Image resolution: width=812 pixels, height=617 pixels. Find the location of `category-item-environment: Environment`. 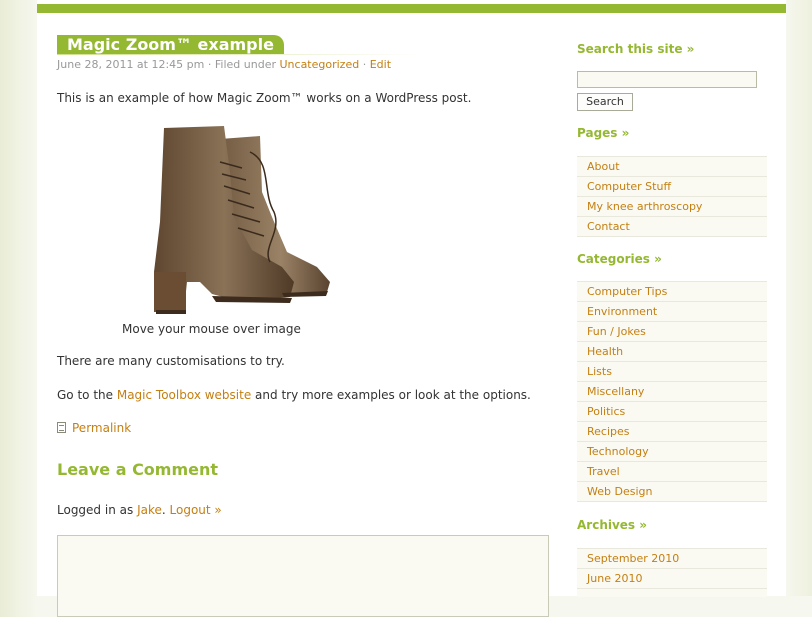

category-item-environment: Environment is located at coordinates (672, 312).